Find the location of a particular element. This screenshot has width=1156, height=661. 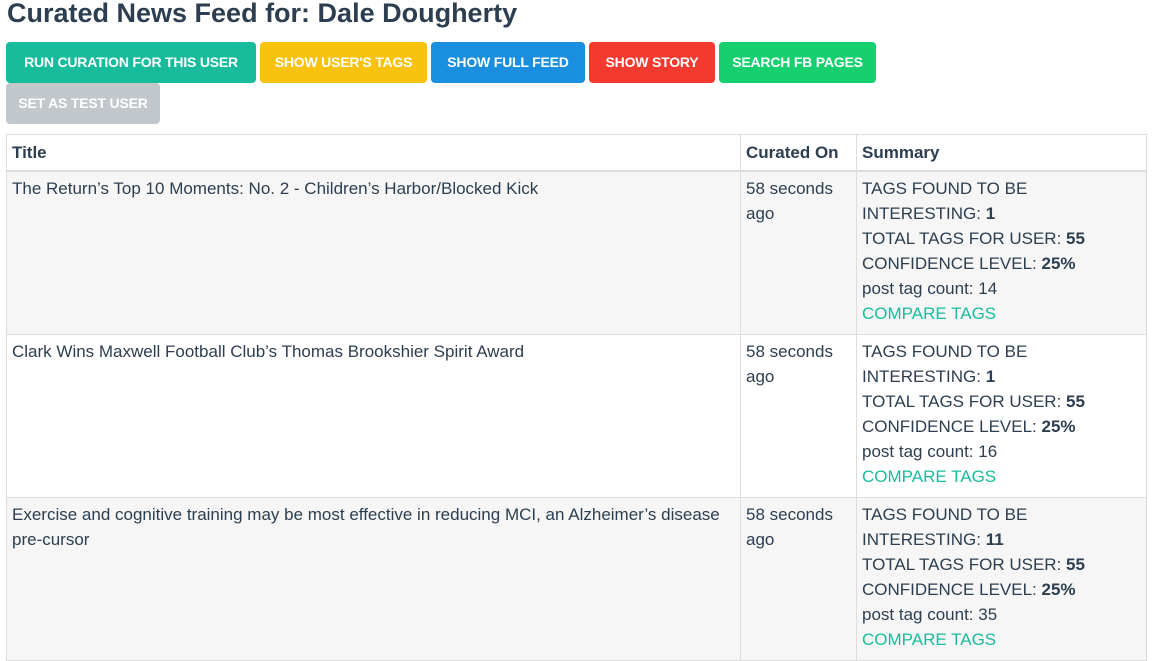

set-test-user-button: SET AS TEST USER is located at coordinates (83, 103).